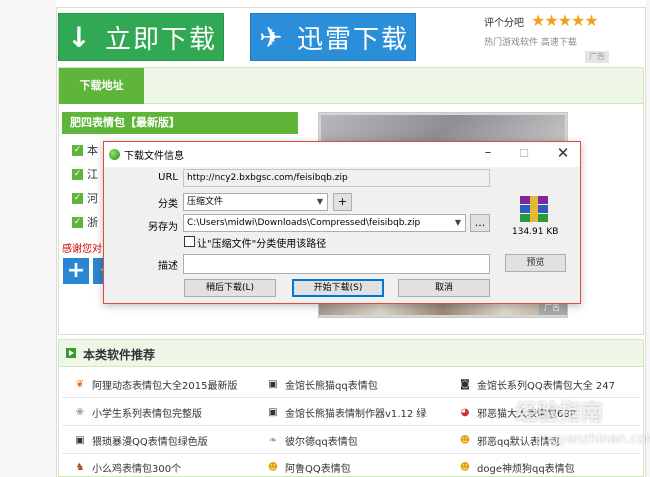 This screenshot has width=650, height=477. Describe the element at coordinates (351, 4) in the screenshot. I see `top-divider` at that location.